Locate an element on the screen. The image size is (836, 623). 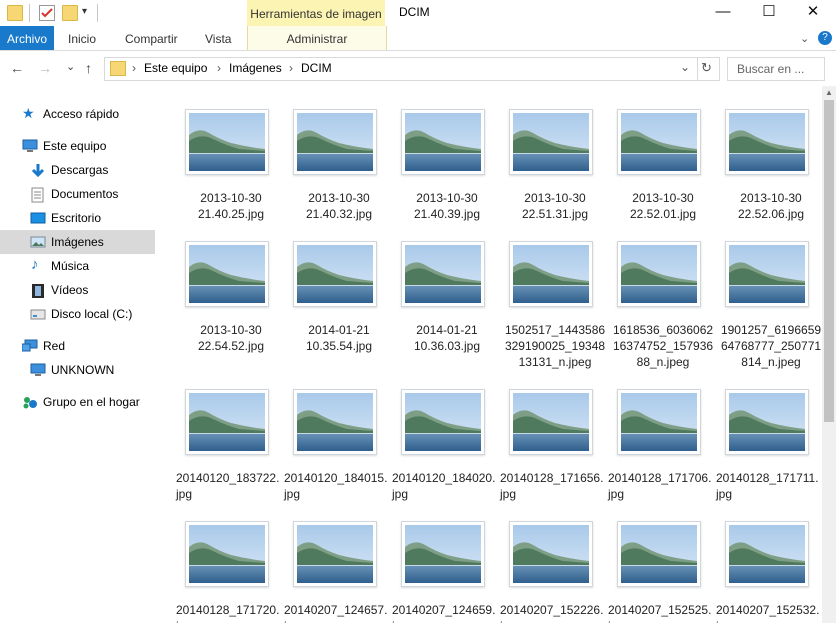
vertical-scrollbar: ▲ is located at coordinates (829, 354).